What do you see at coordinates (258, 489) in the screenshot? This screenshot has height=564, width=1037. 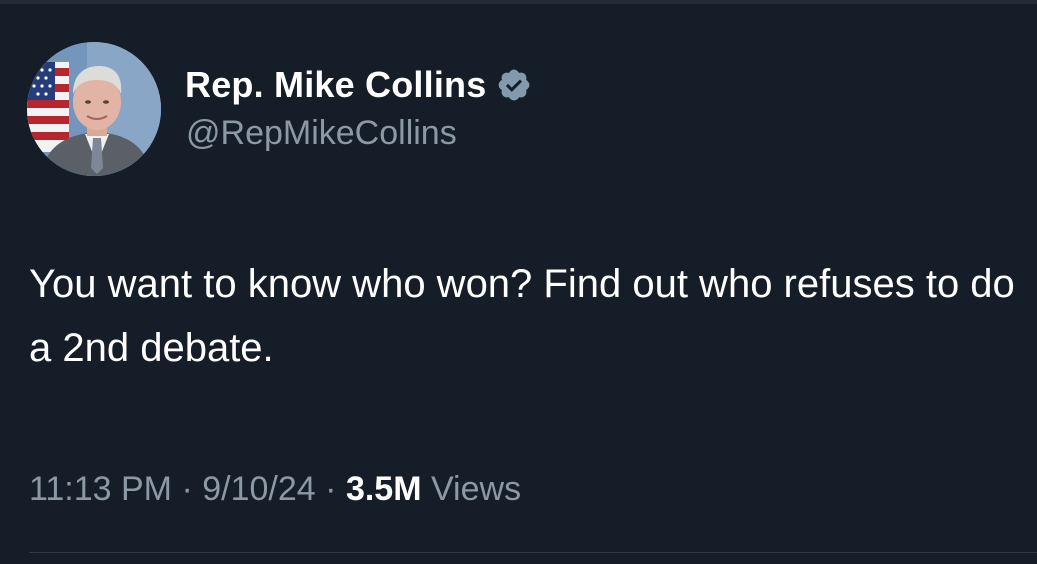 I see `tweet-date: 9/10/24` at bounding box center [258, 489].